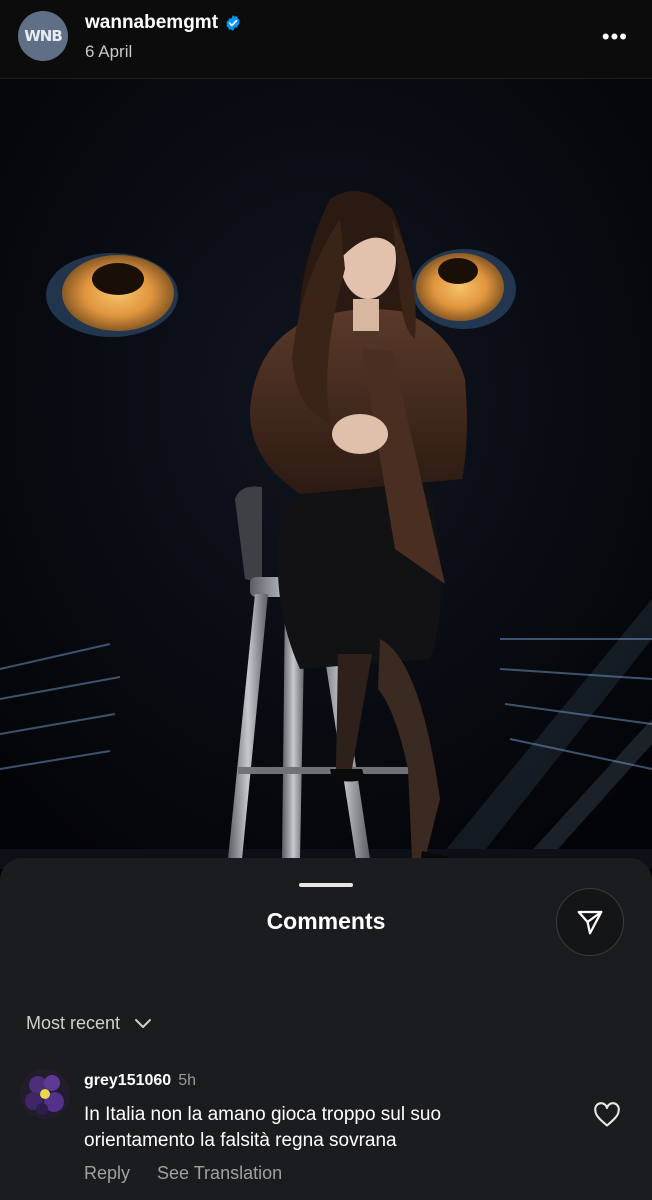 This screenshot has width=652, height=1200. Describe the element at coordinates (127, 1081) in the screenshot. I see `comment-username: grey151060` at that location.